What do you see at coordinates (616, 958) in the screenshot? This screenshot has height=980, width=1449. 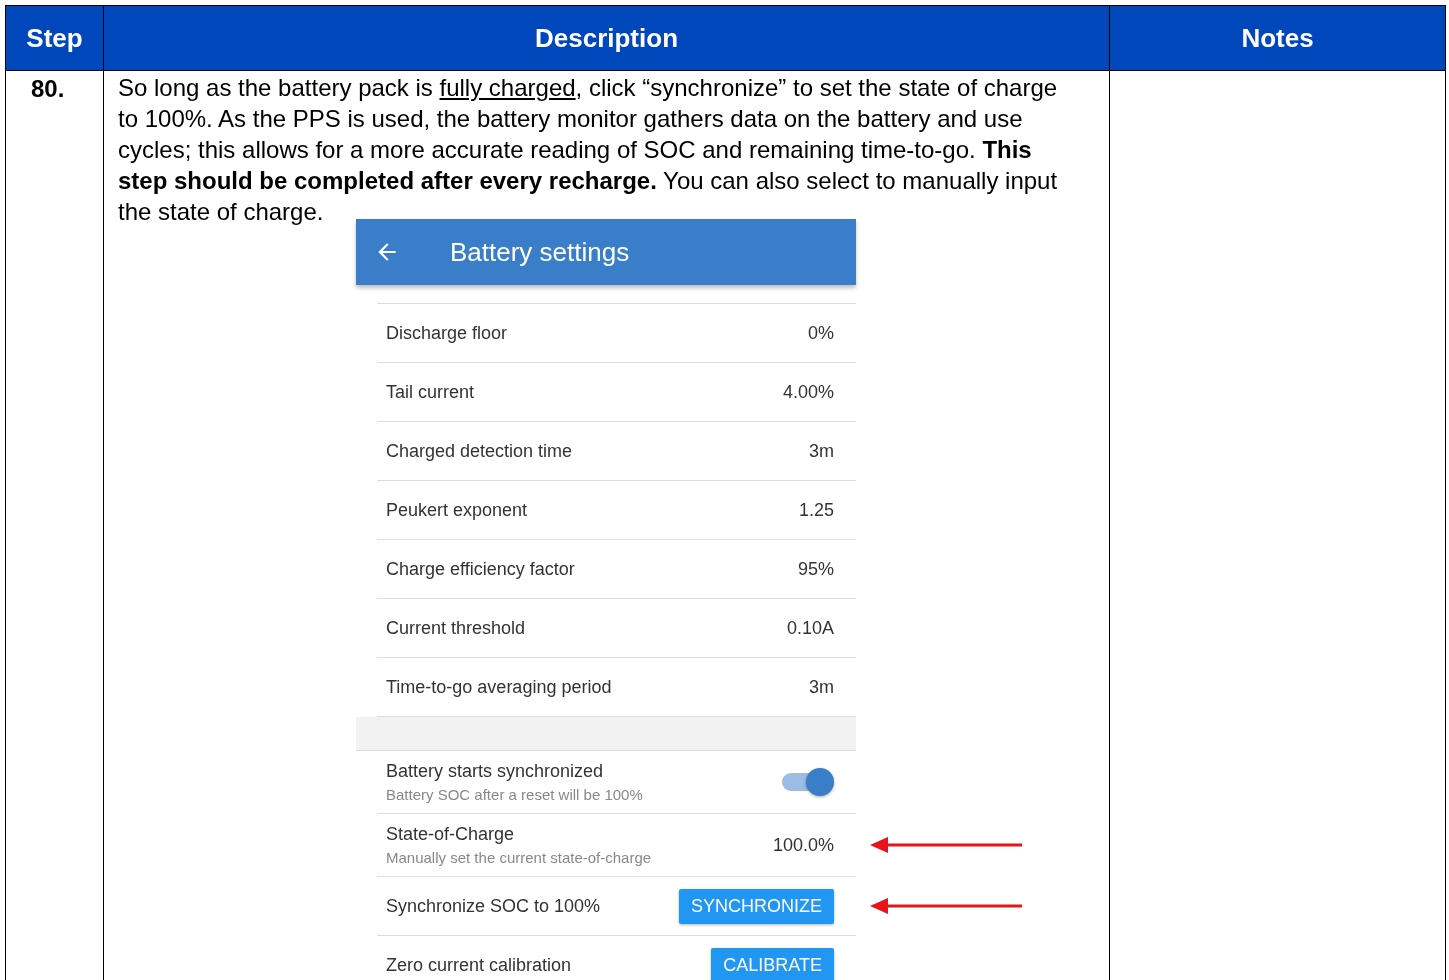 I see `setting-row: Zero current calibration CALIBRATE` at bounding box center [616, 958].